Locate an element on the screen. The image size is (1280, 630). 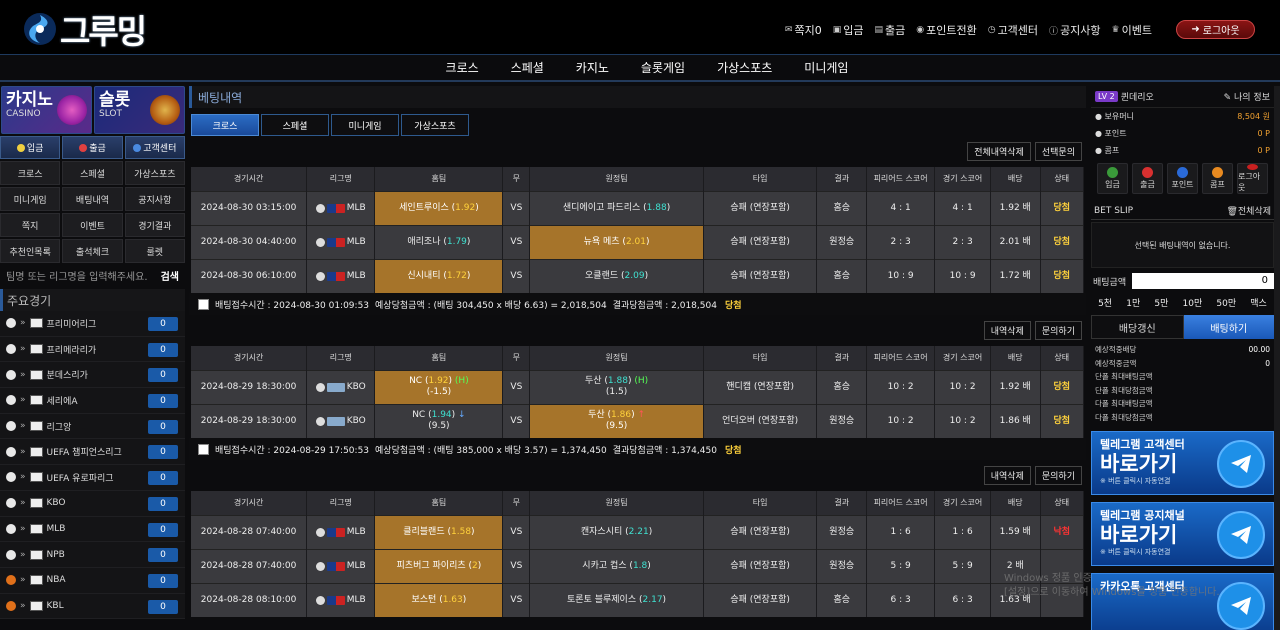
sidebar-menu-item: 가상스포츠 is located at coordinates (154, 173).